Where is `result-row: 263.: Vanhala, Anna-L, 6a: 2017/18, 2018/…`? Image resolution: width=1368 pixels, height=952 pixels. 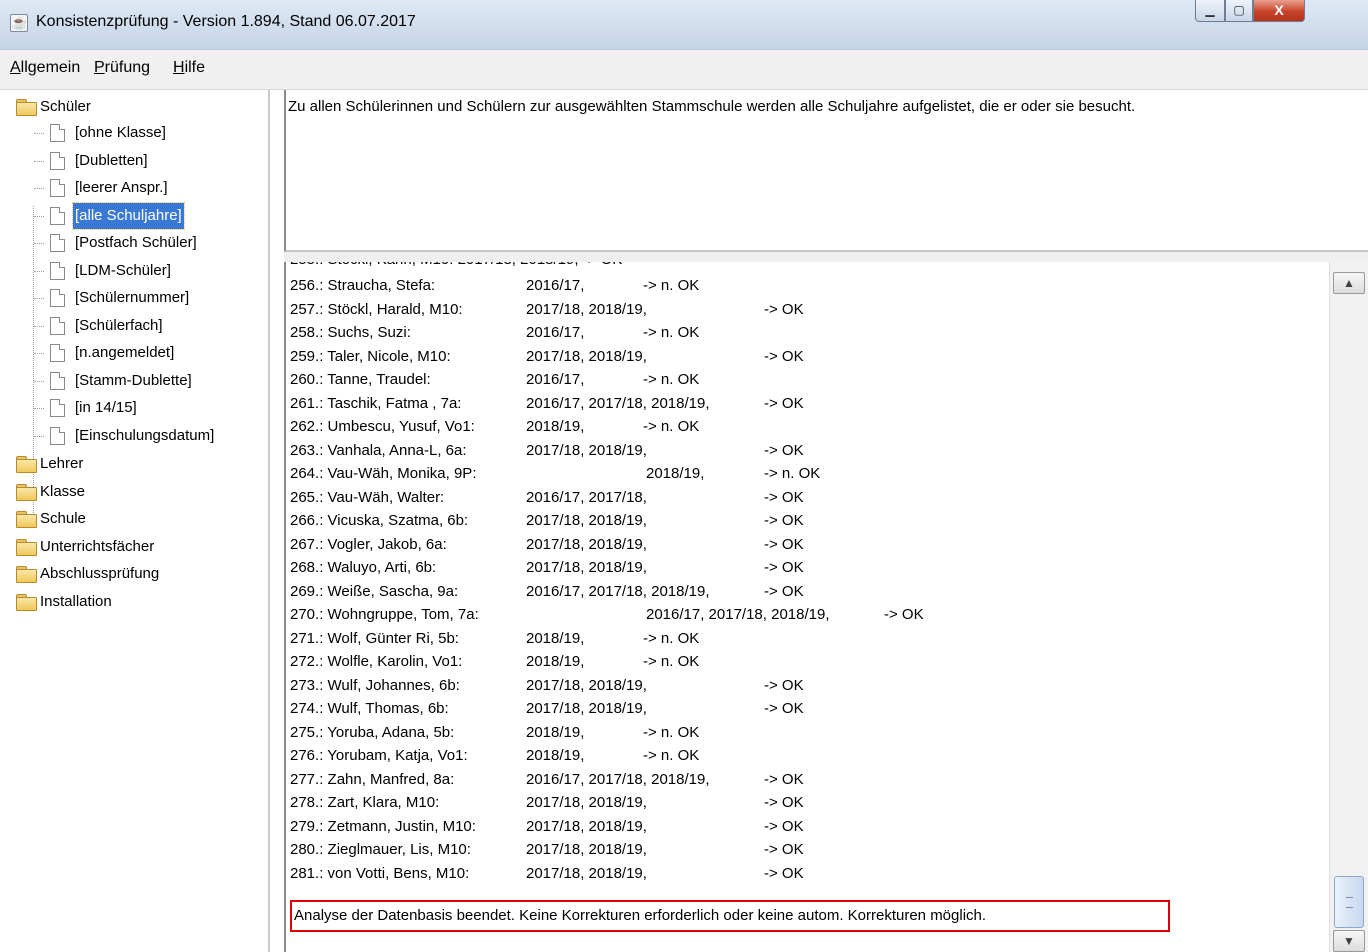
result-row: 263.: Vanhala, Anna-L, 6a: 2017/18, 2018/… is located at coordinates (809, 451).